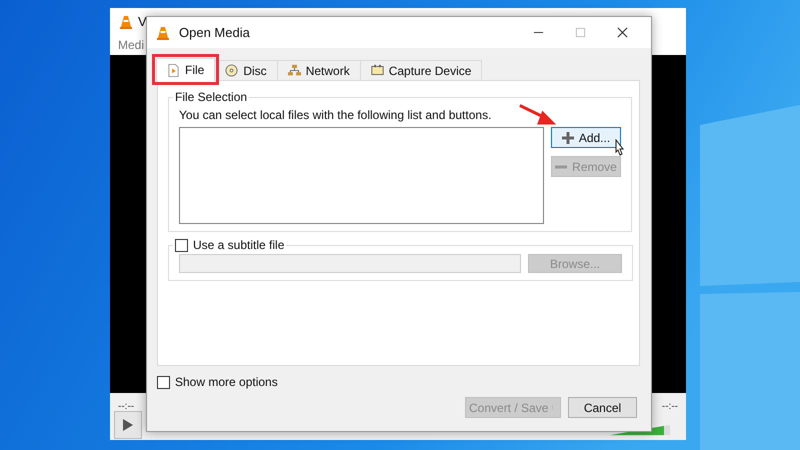 Image resolution: width=800 pixels, height=450 pixels. What do you see at coordinates (377, 70) in the screenshot?
I see `capture-card-icon` at bounding box center [377, 70].